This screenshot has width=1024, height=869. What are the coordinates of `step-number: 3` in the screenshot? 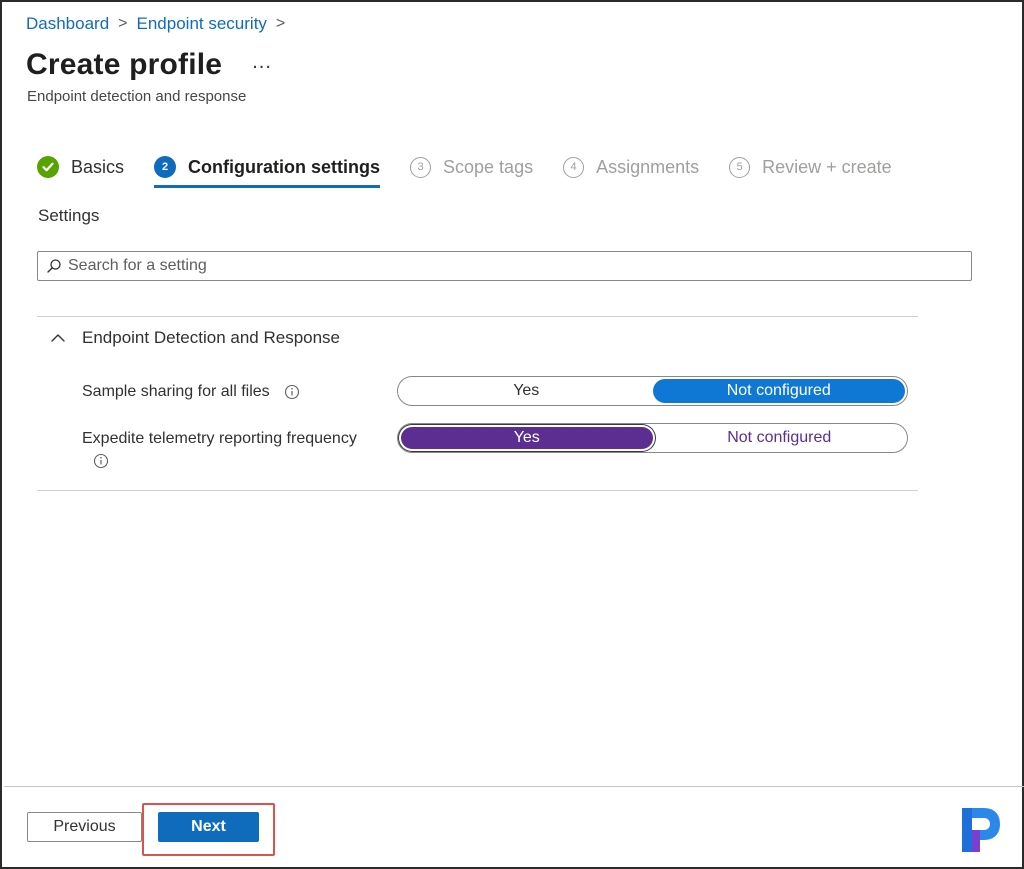 It's located at (421, 167).